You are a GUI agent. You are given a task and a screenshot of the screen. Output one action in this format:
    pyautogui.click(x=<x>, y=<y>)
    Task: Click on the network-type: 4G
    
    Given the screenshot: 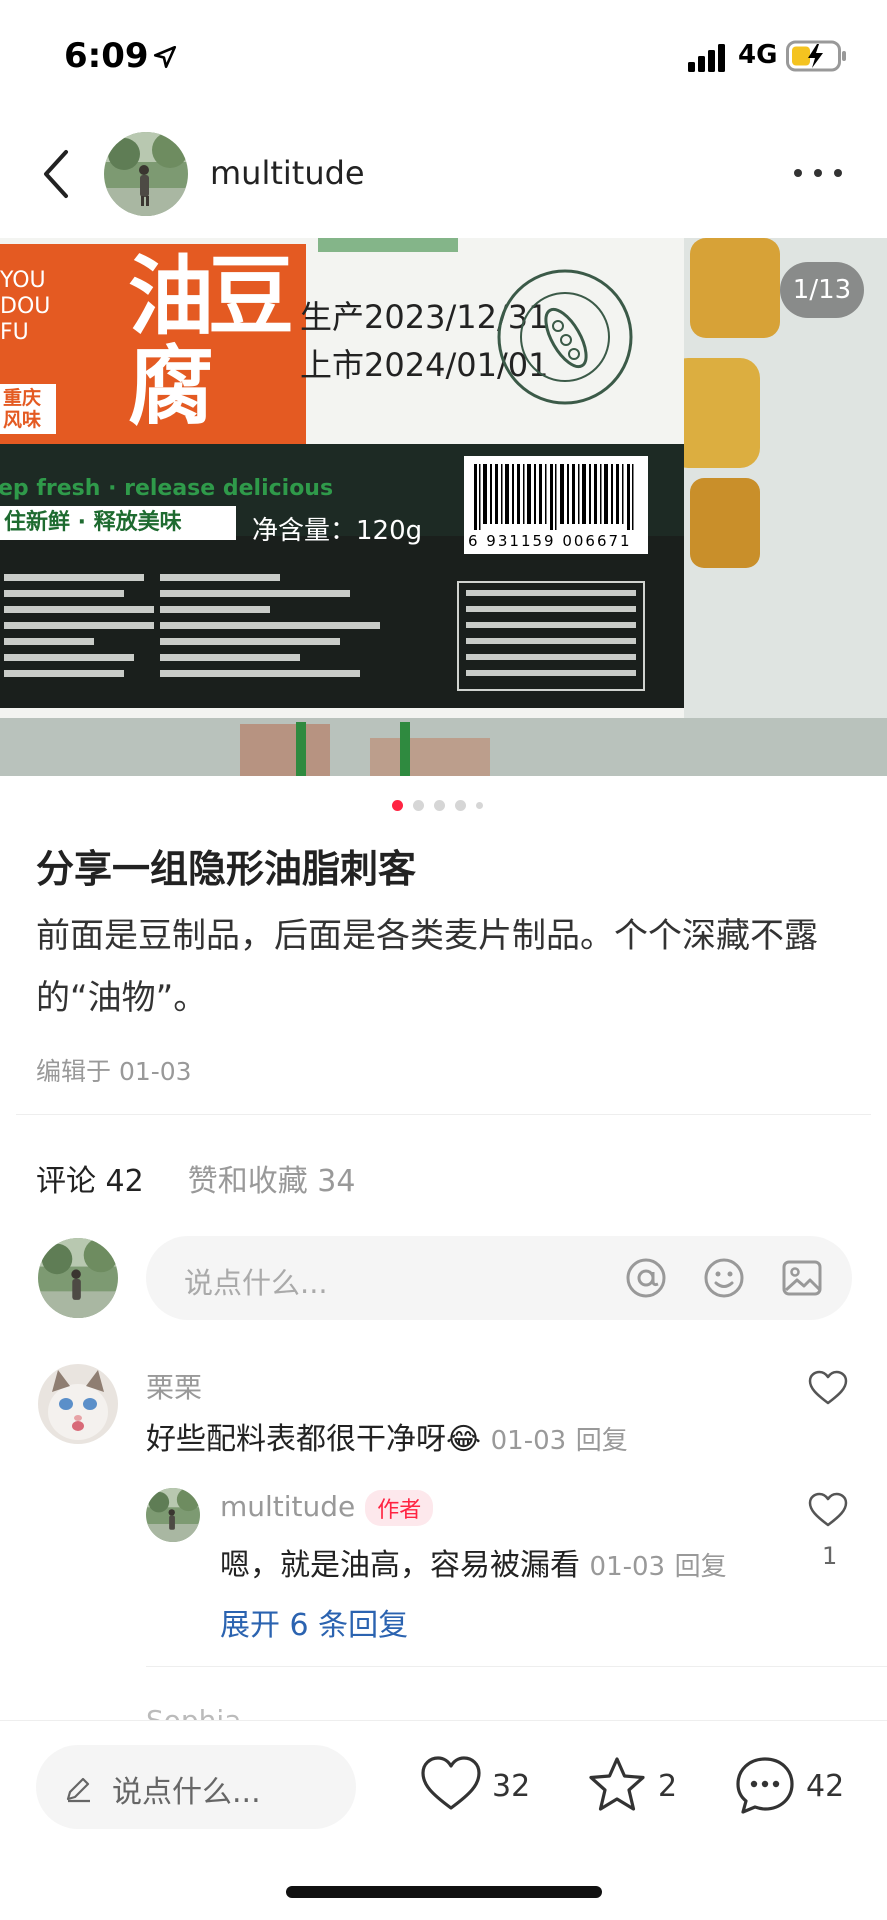 What is the action you would take?
    pyautogui.click(x=758, y=55)
    